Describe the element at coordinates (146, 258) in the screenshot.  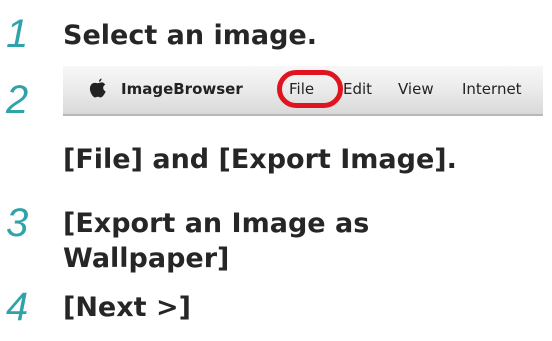
I see `step-3-text-line2: Wallpaper]` at that location.